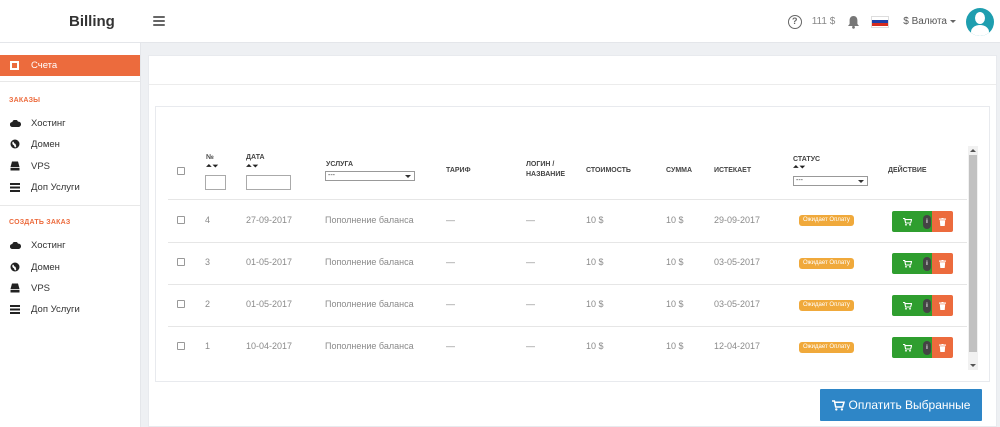 This screenshot has width=1000, height=427. What do you see at coordinates (252, 167) in the screenshot?
I see `sort-date-icon: ⏶⏷` at bounding box center [252, 167].